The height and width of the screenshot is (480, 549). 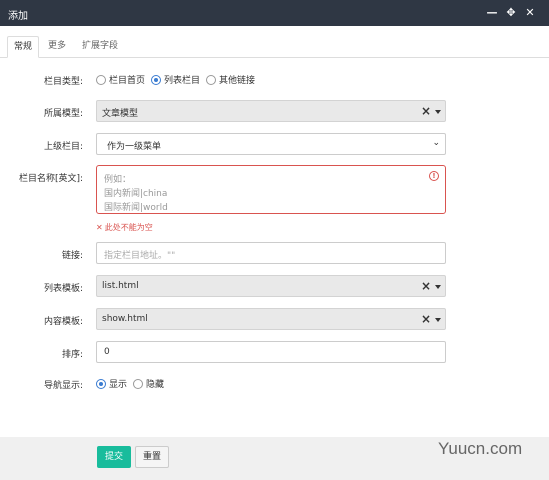 I want to click on radio-index-label: 栏目首页, so click(x=127, y=81).